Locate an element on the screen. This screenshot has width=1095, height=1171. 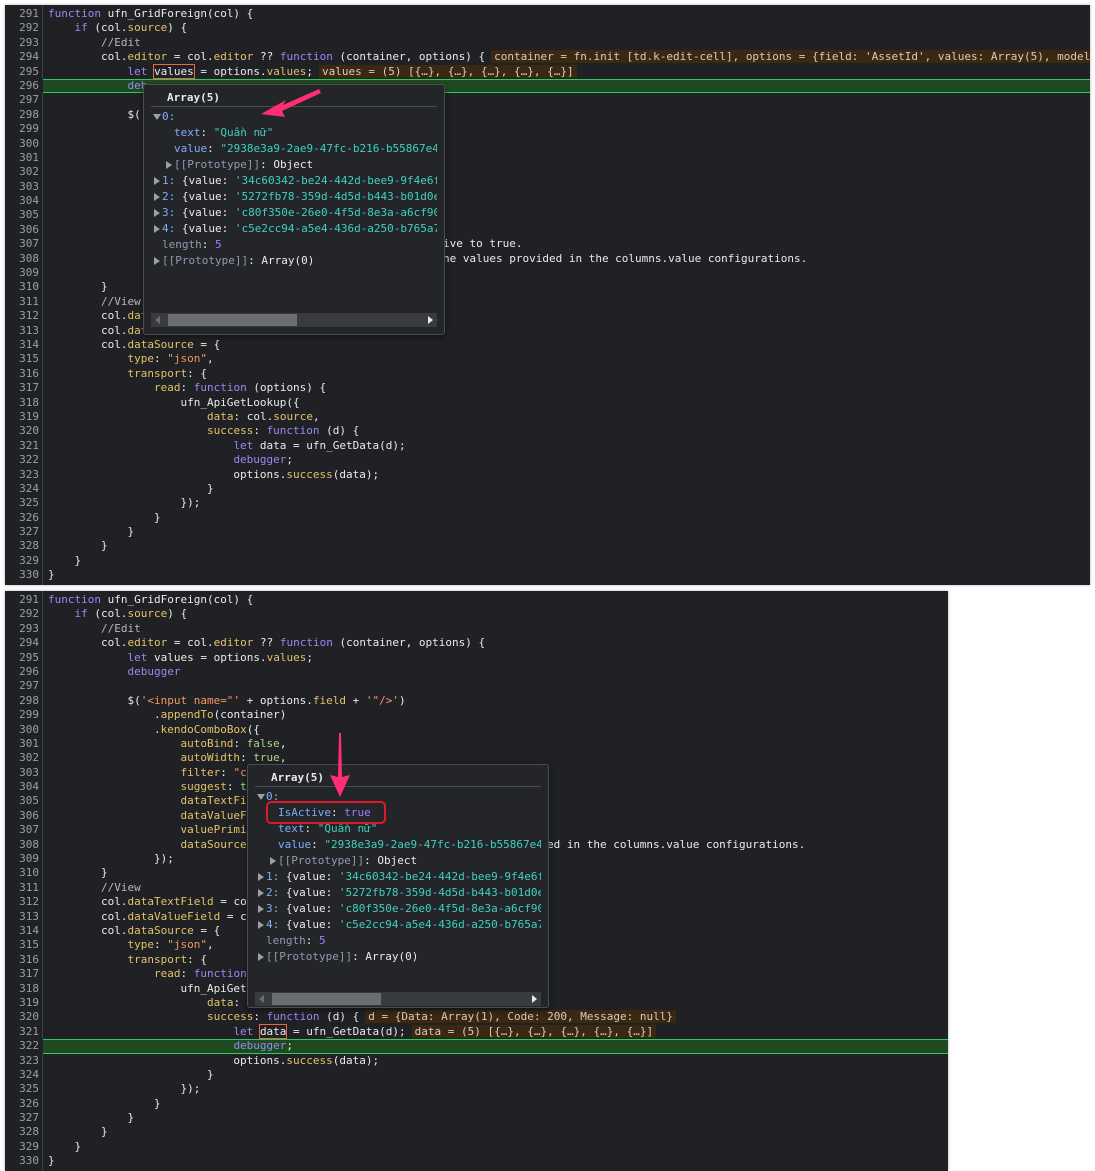
line-number: 325 is located at coordinates (22, 1089).